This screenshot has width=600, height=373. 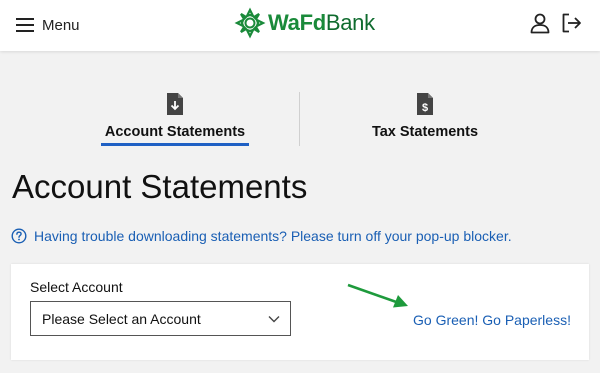 I want to click on hamburger-icon, so click(x=25, y=25).